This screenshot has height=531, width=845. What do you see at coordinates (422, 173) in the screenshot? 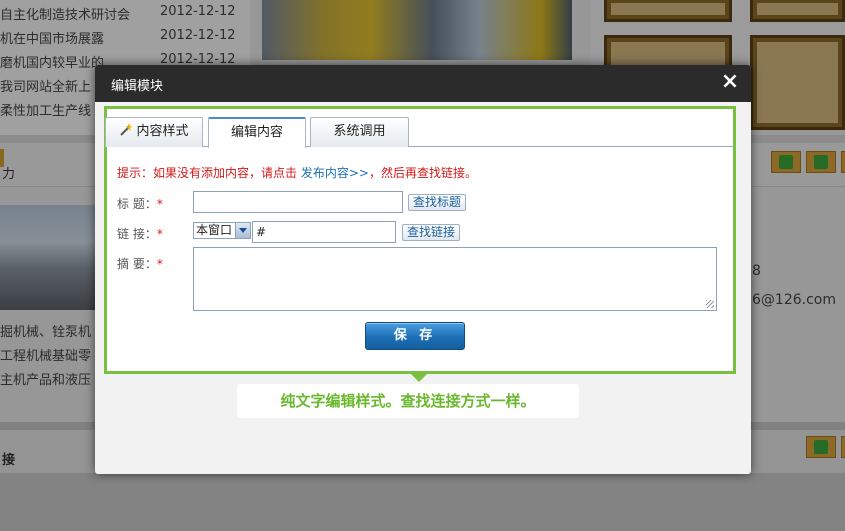
I see `hint-suffix: ，然后再查找链接。` at bounding box center [422, 173].